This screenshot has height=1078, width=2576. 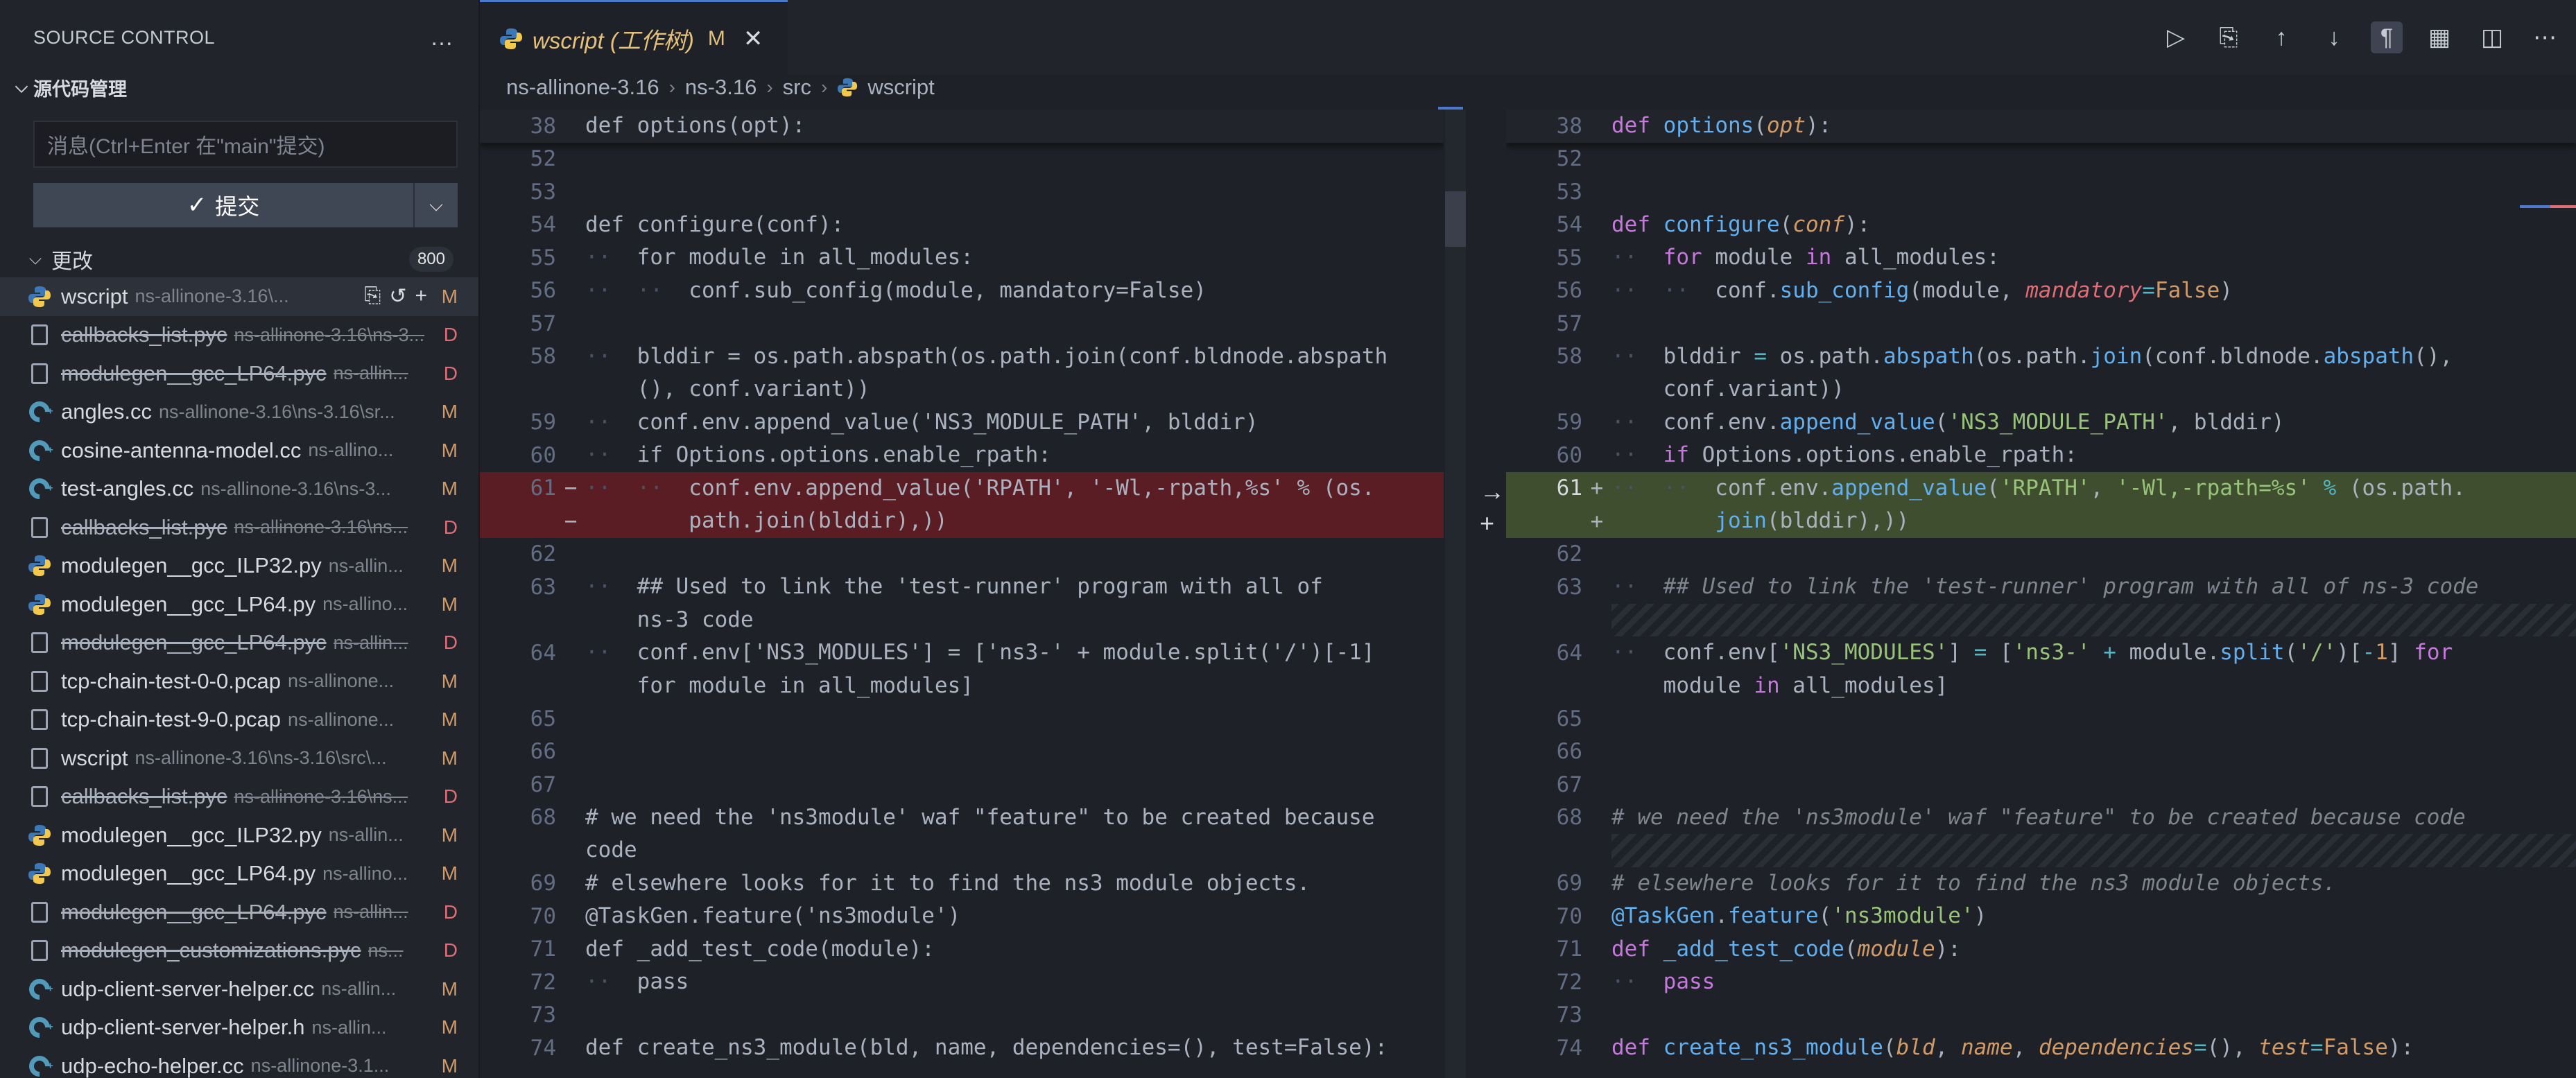 I want to click on changed-file-item: modulegen_customizations.pyc ns... D, so click(x=239, y=952).